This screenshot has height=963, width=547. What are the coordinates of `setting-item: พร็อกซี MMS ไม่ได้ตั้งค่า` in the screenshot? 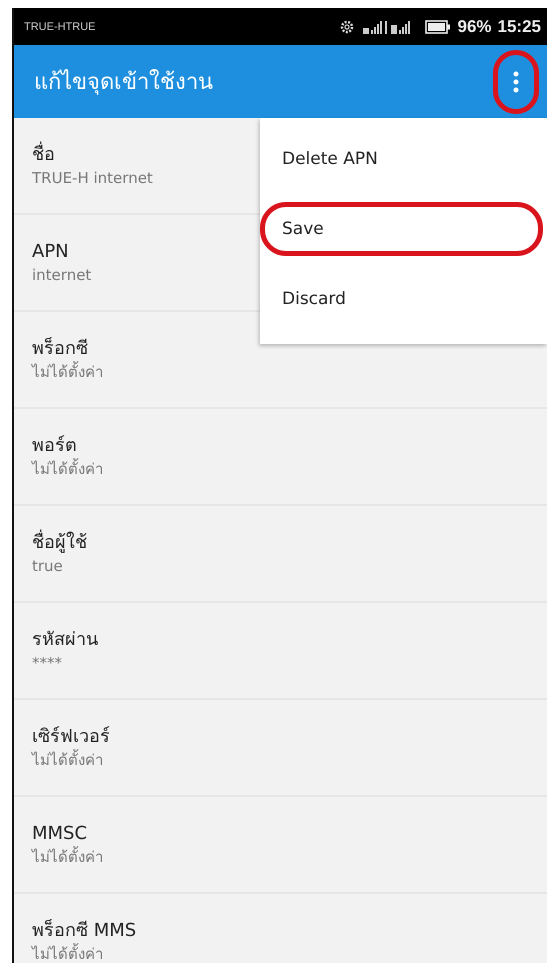 It's located at (280, 928).